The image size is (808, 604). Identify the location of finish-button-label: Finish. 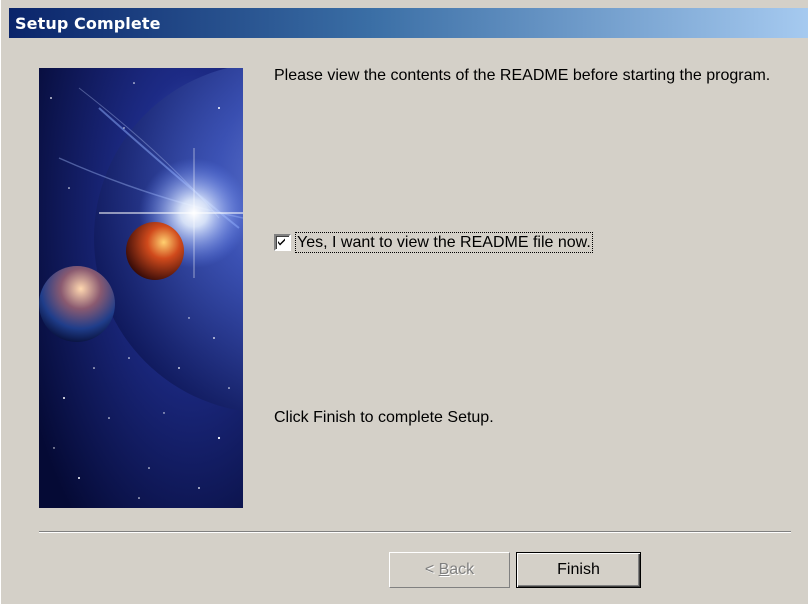
(578, 569).